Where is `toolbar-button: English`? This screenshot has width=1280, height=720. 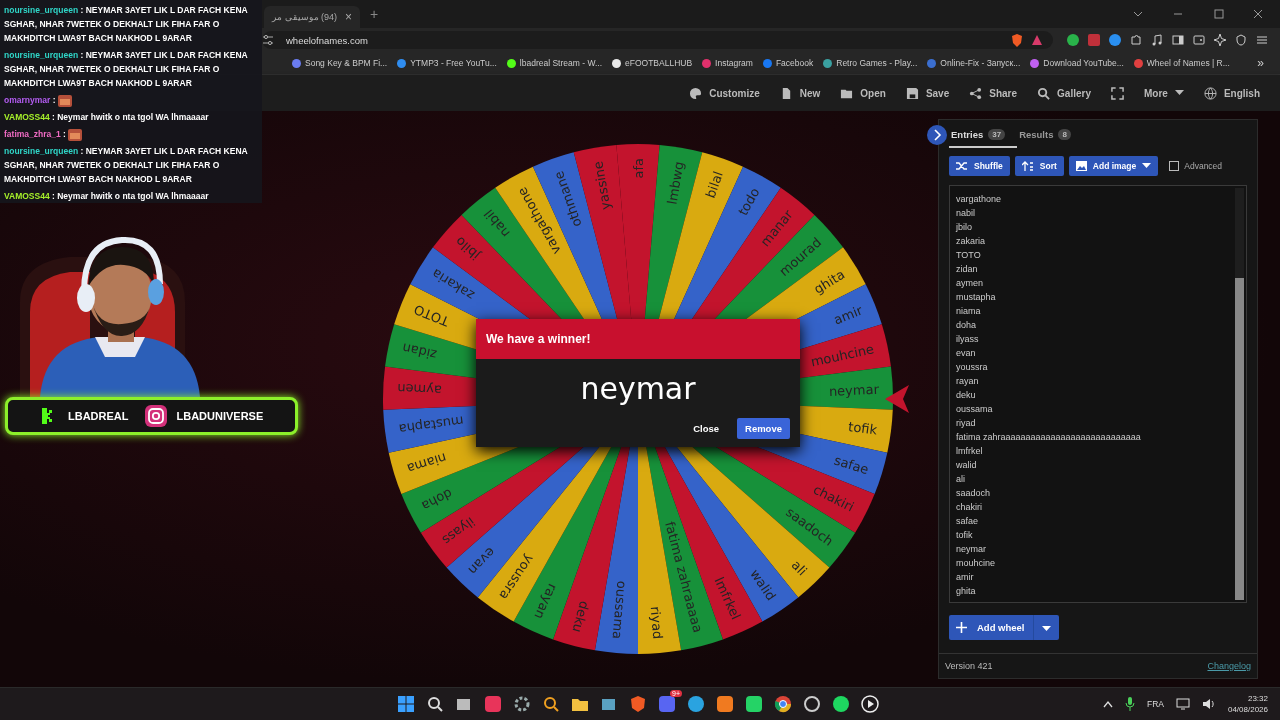 toolbar-button: English is located at coordinates (1231, 93).